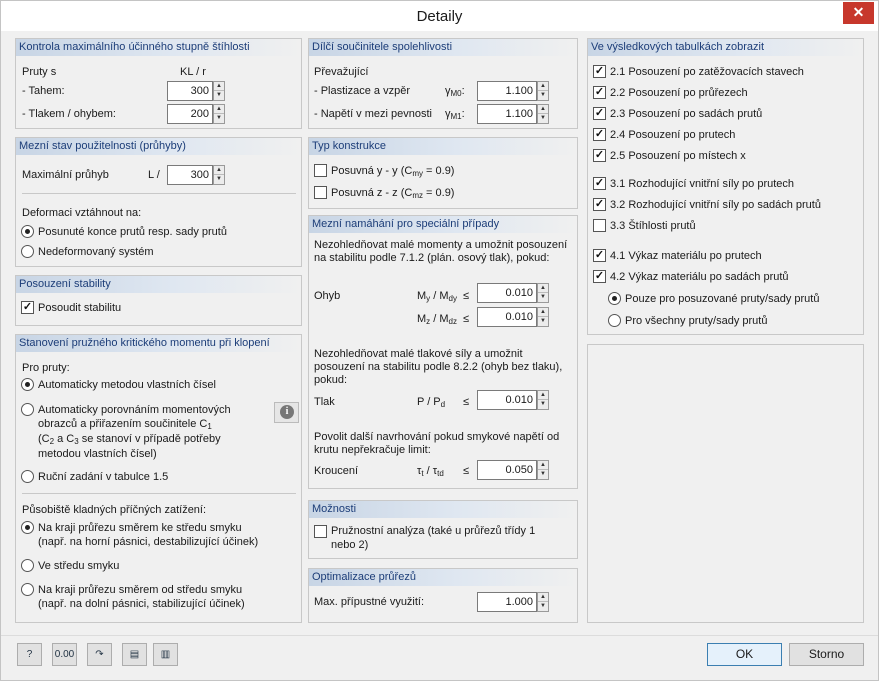  What do you see at coordinates (725, 47) in the screenshot?
I see `results-header: Ve výsledkových tabulkách zobrazit` at bounding box center [725, 47].